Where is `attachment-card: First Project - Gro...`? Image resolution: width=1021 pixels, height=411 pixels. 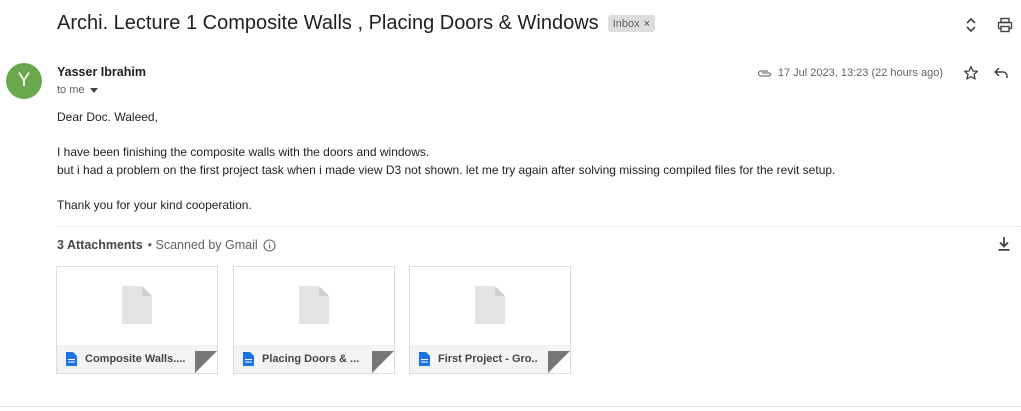
attachment-card: First Project - Gro... is located at coordinates (490, 320).